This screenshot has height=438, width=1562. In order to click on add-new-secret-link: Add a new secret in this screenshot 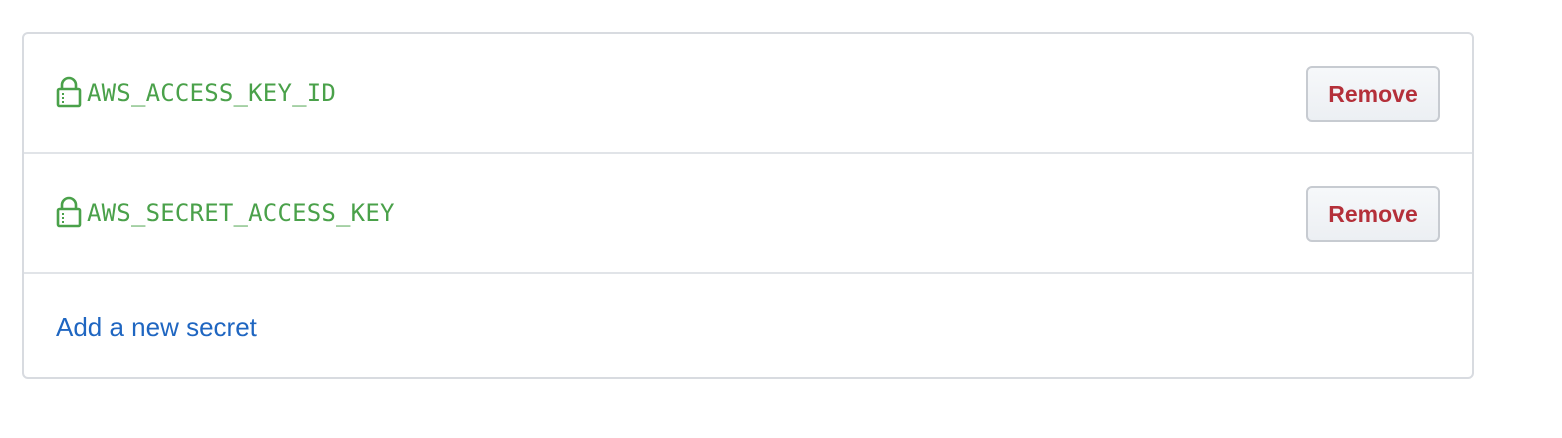, I will do `click(156, 327)`.